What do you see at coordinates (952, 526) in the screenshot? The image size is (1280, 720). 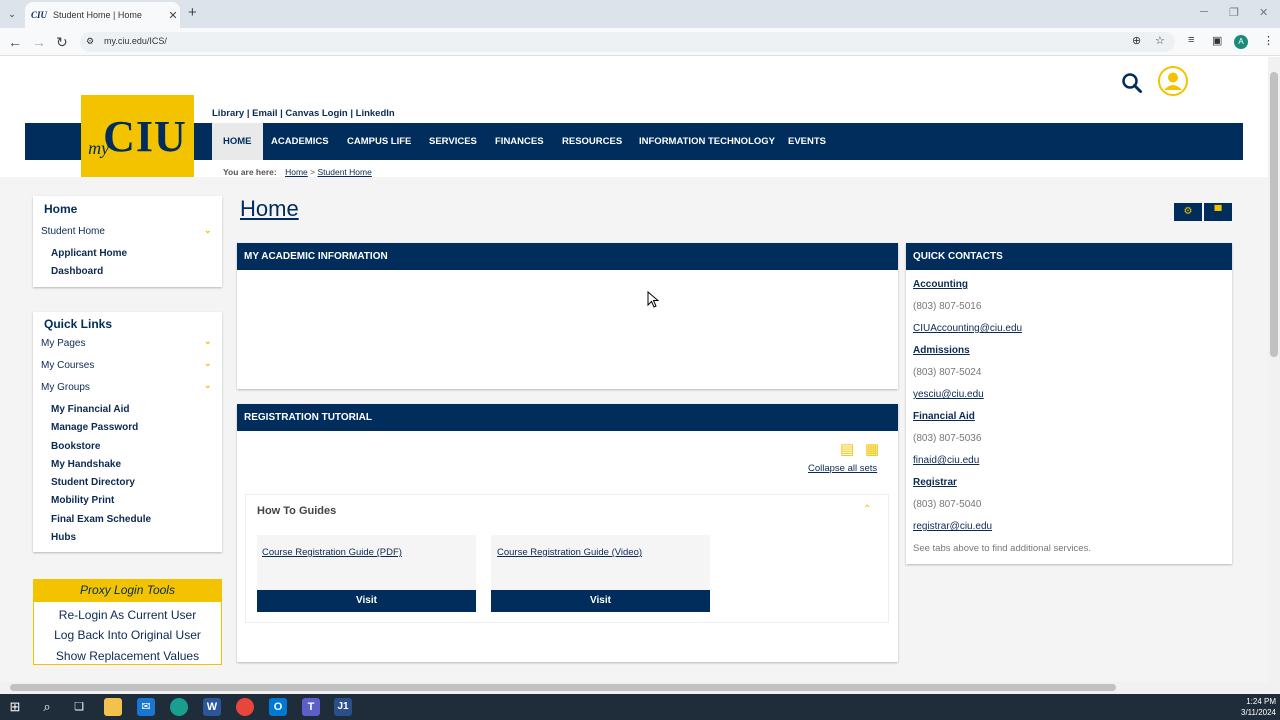 I see `contact-registrar-email: registrar@ciu.edu` at bounding box center [952, 526].